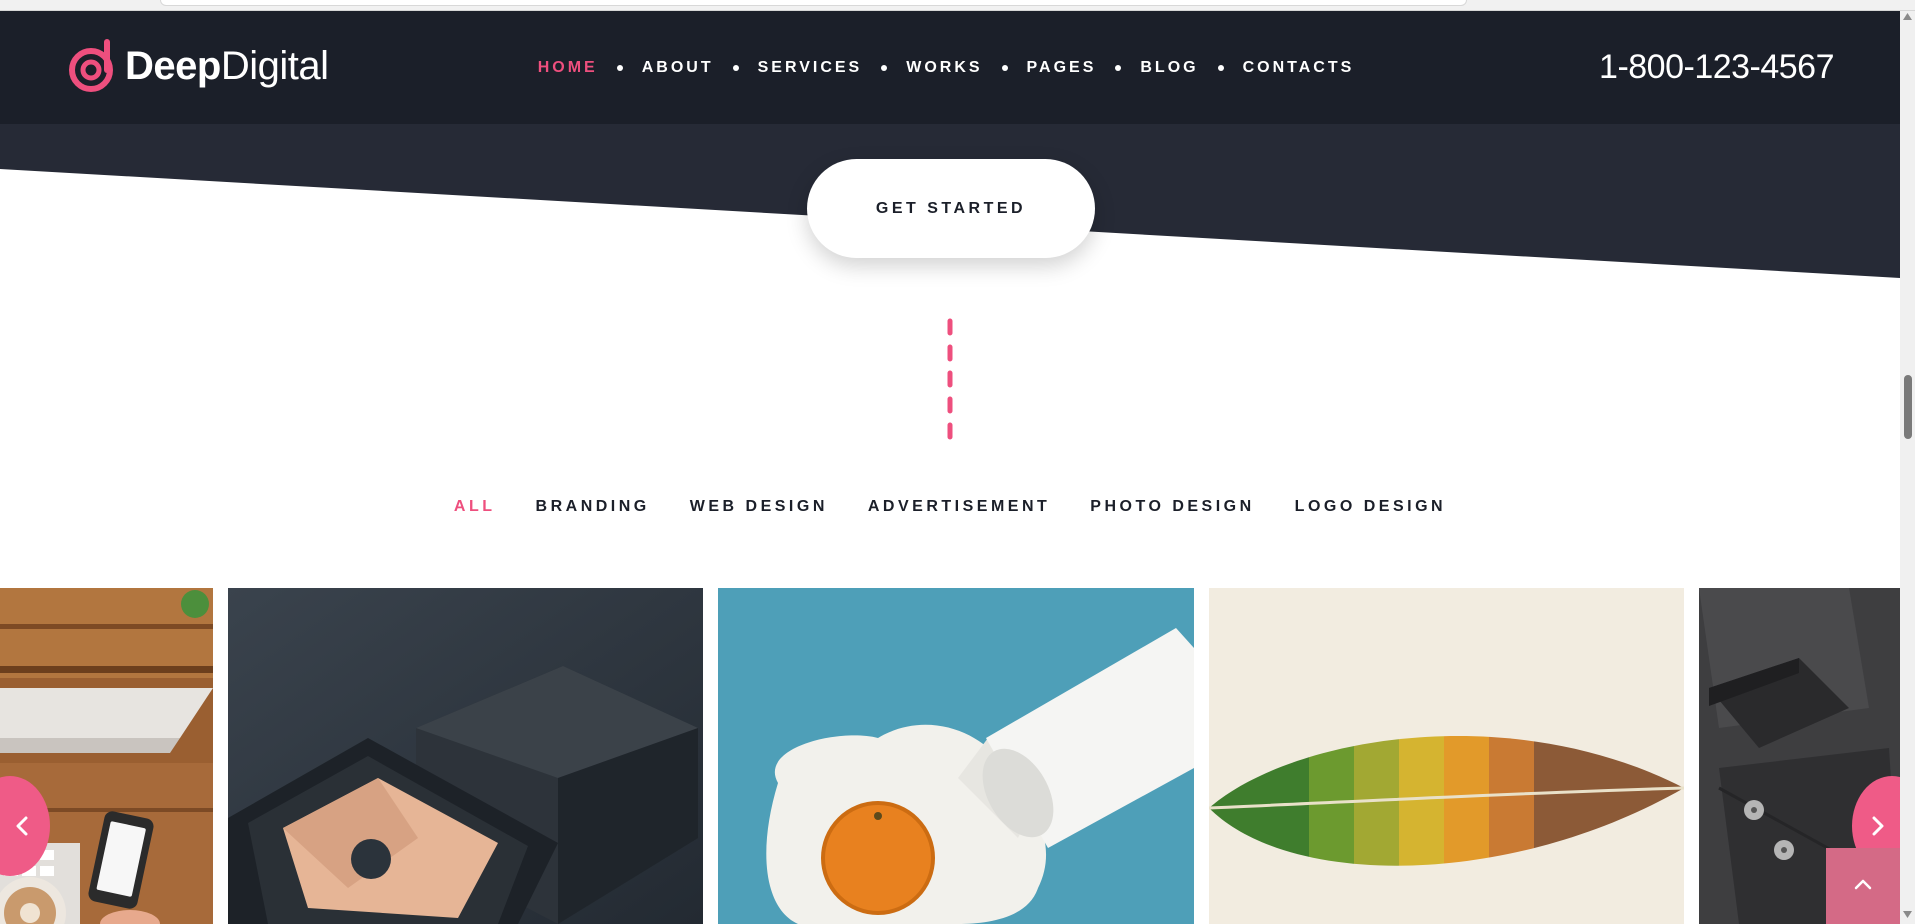 The width and height of the screenshot is (1915, 924). What do you see at coordinates (1172, 507) in the screenshot?
I see `filter-photo-design: PHOTO DESIGN` at bounding box center [1172, 507].